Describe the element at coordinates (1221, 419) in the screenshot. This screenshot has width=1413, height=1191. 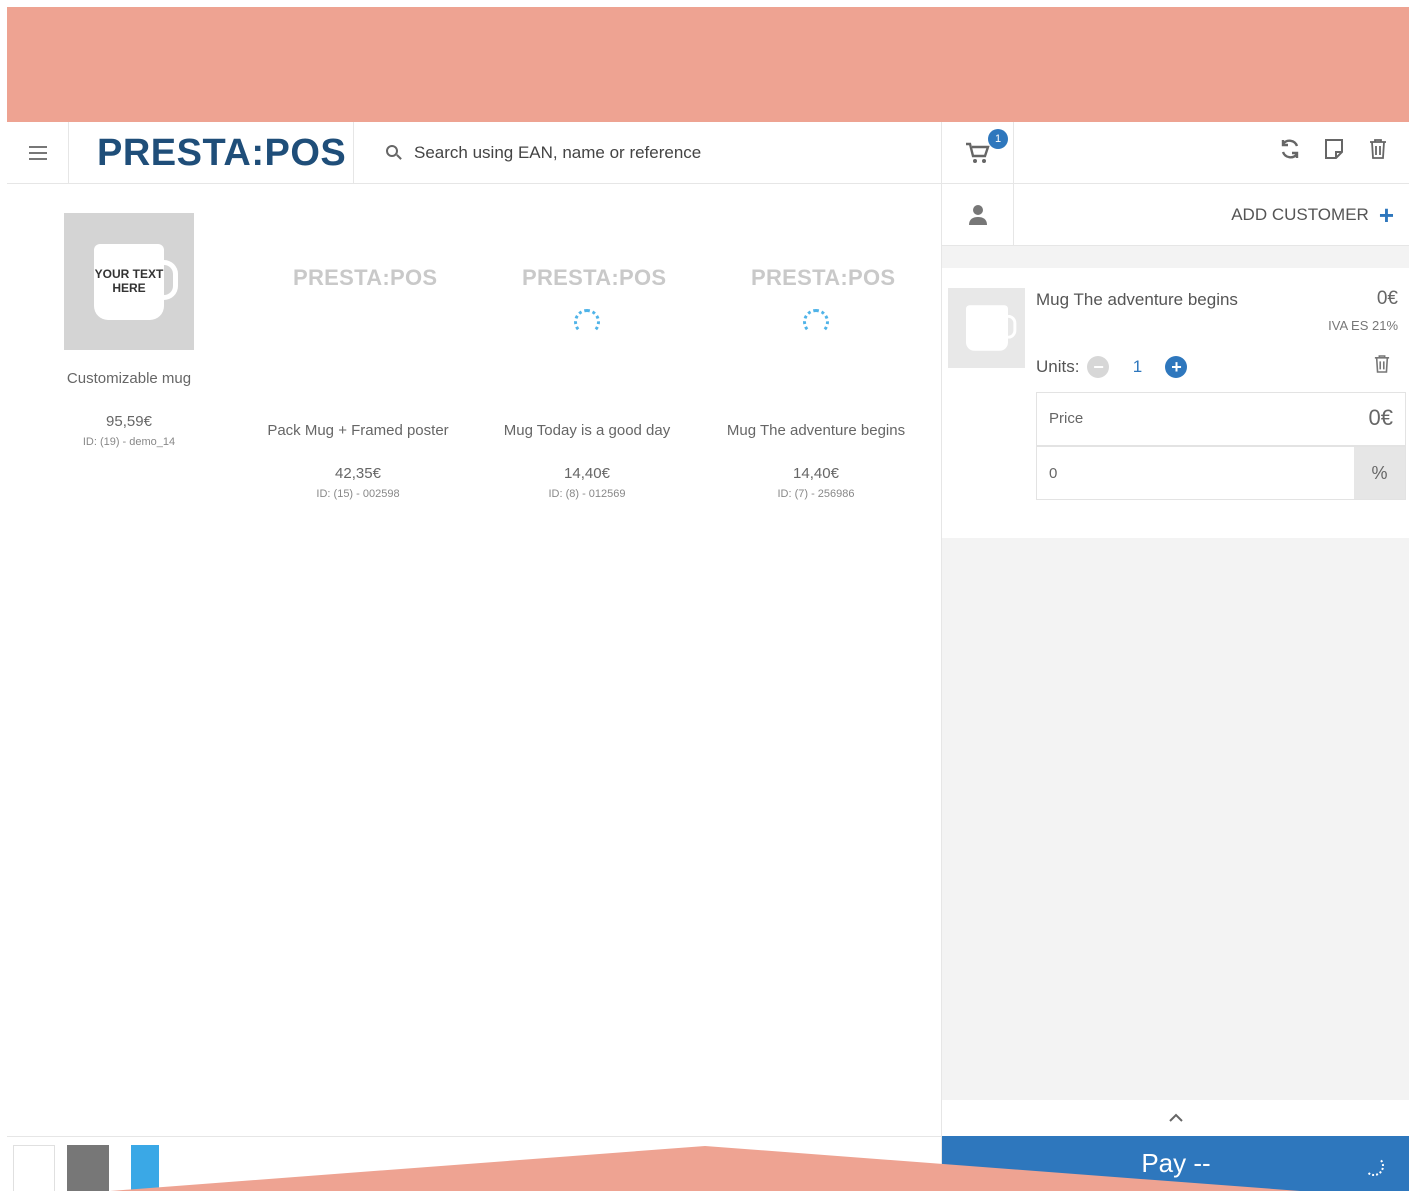
I see `price-field: Price 0€` at that location.